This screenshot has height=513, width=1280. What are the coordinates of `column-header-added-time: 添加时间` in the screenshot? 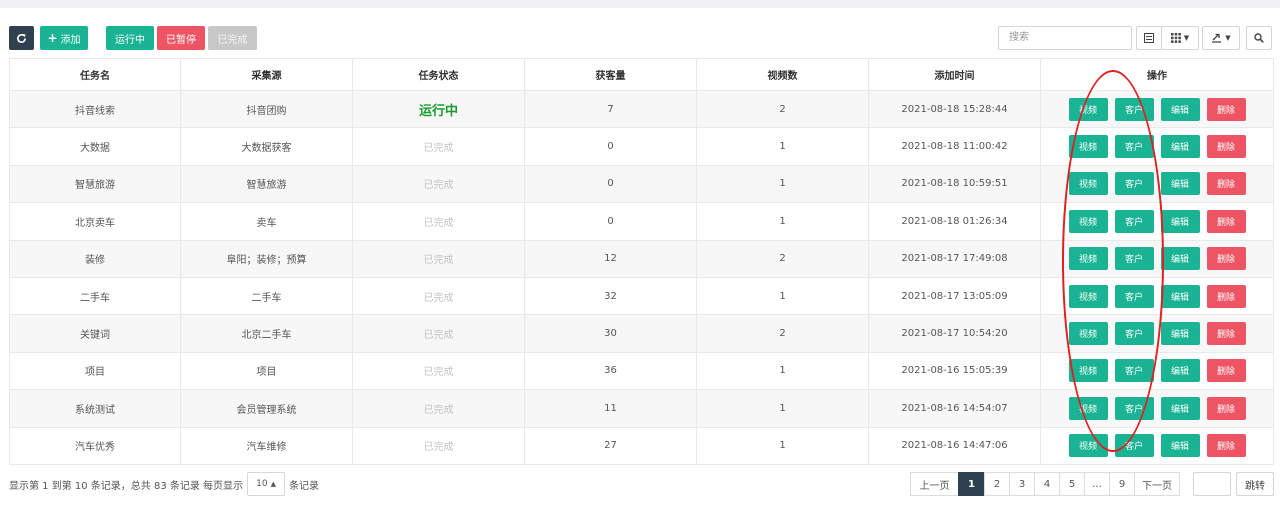 It's located at (954, 74).